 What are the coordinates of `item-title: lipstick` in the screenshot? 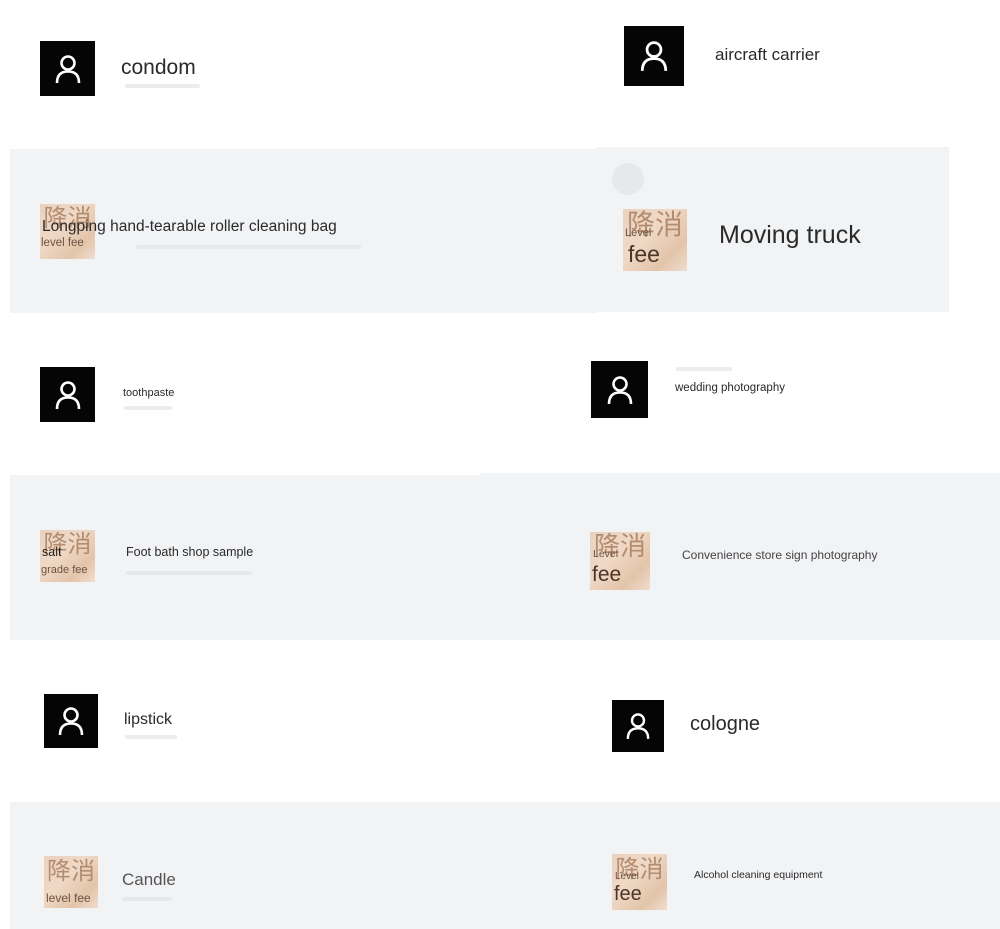 It's located at (148, 719).